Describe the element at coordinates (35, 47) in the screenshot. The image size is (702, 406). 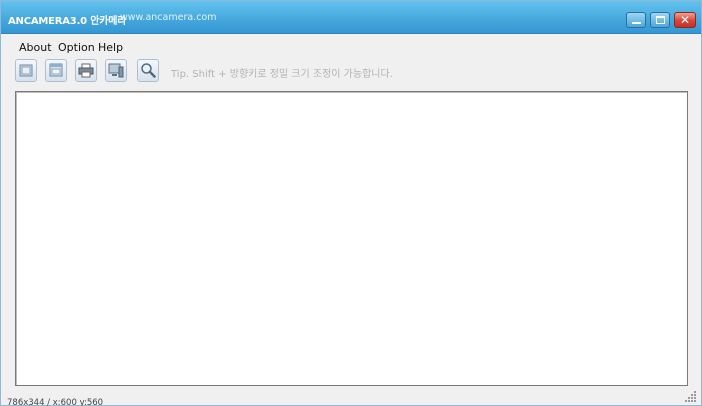
I see `menu-about: About` at that location.